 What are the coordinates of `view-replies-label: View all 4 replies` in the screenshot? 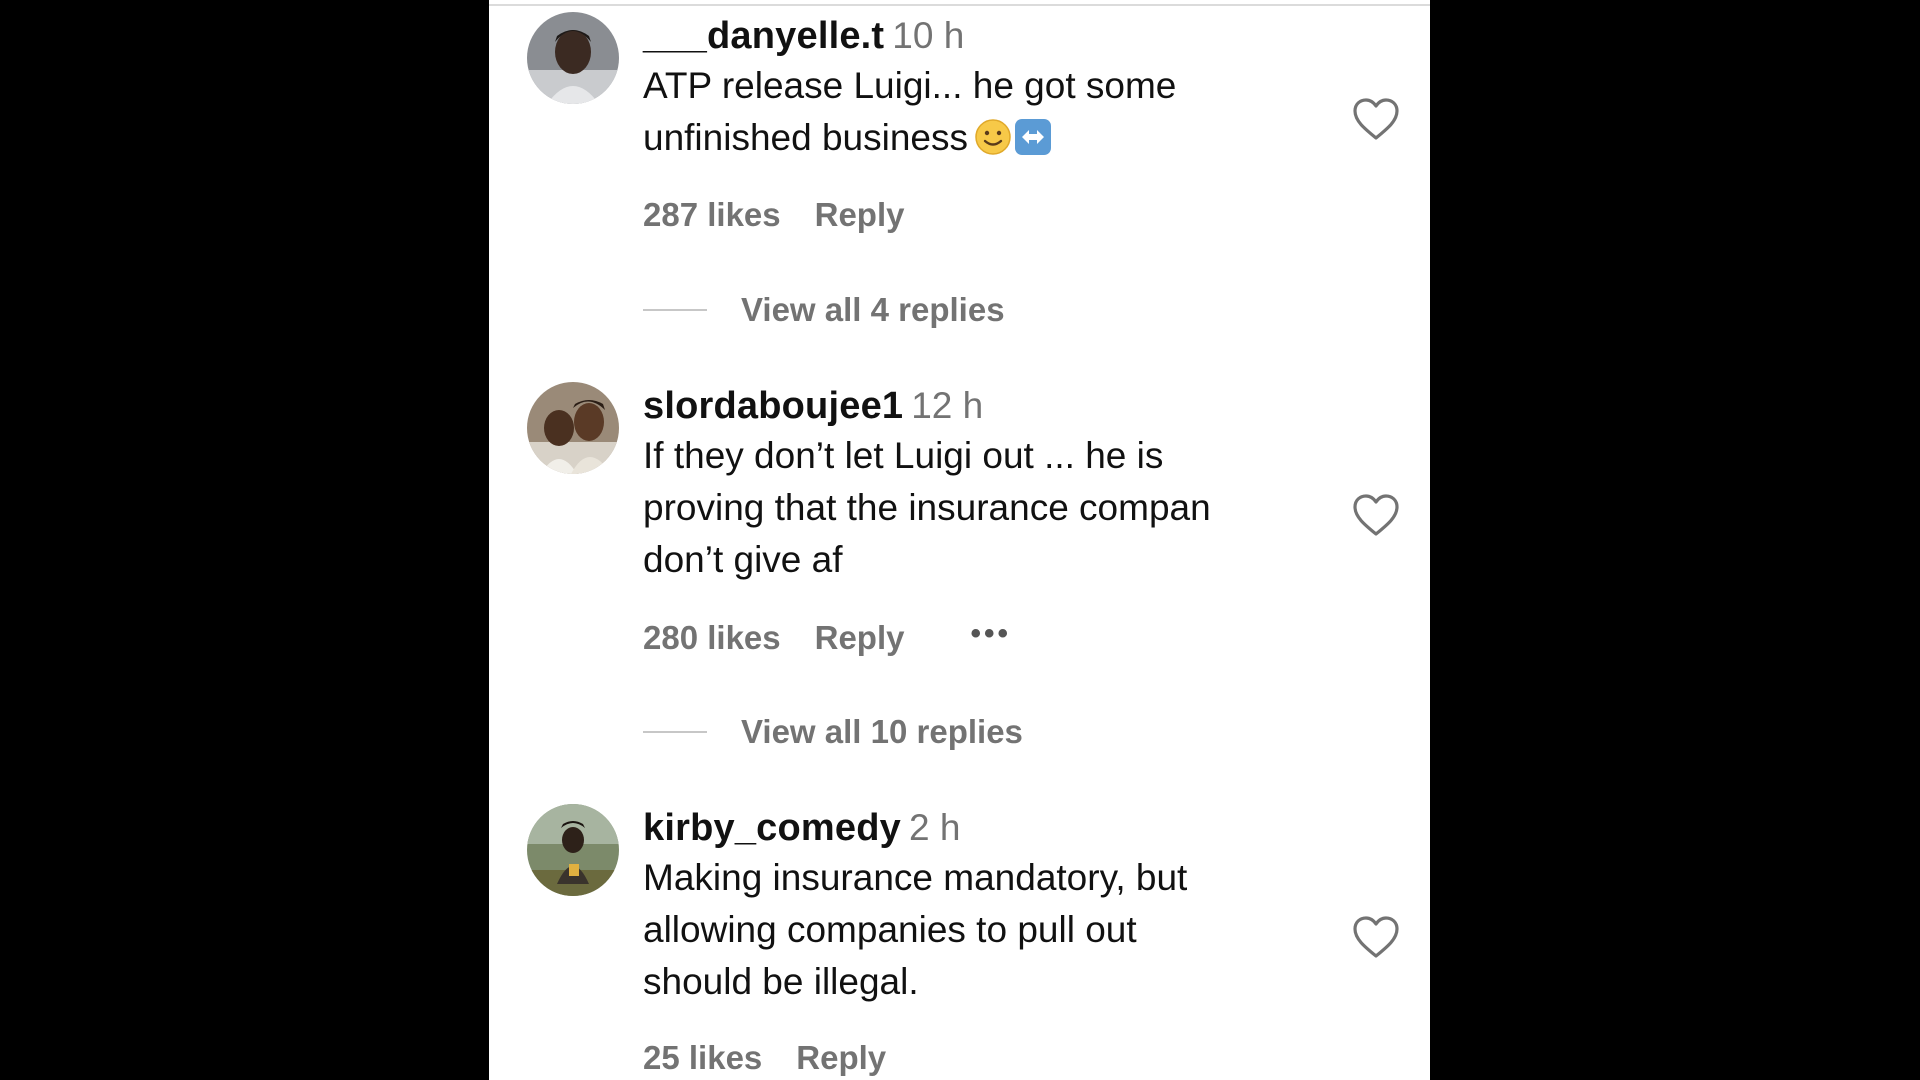 It's located at (873, 309).